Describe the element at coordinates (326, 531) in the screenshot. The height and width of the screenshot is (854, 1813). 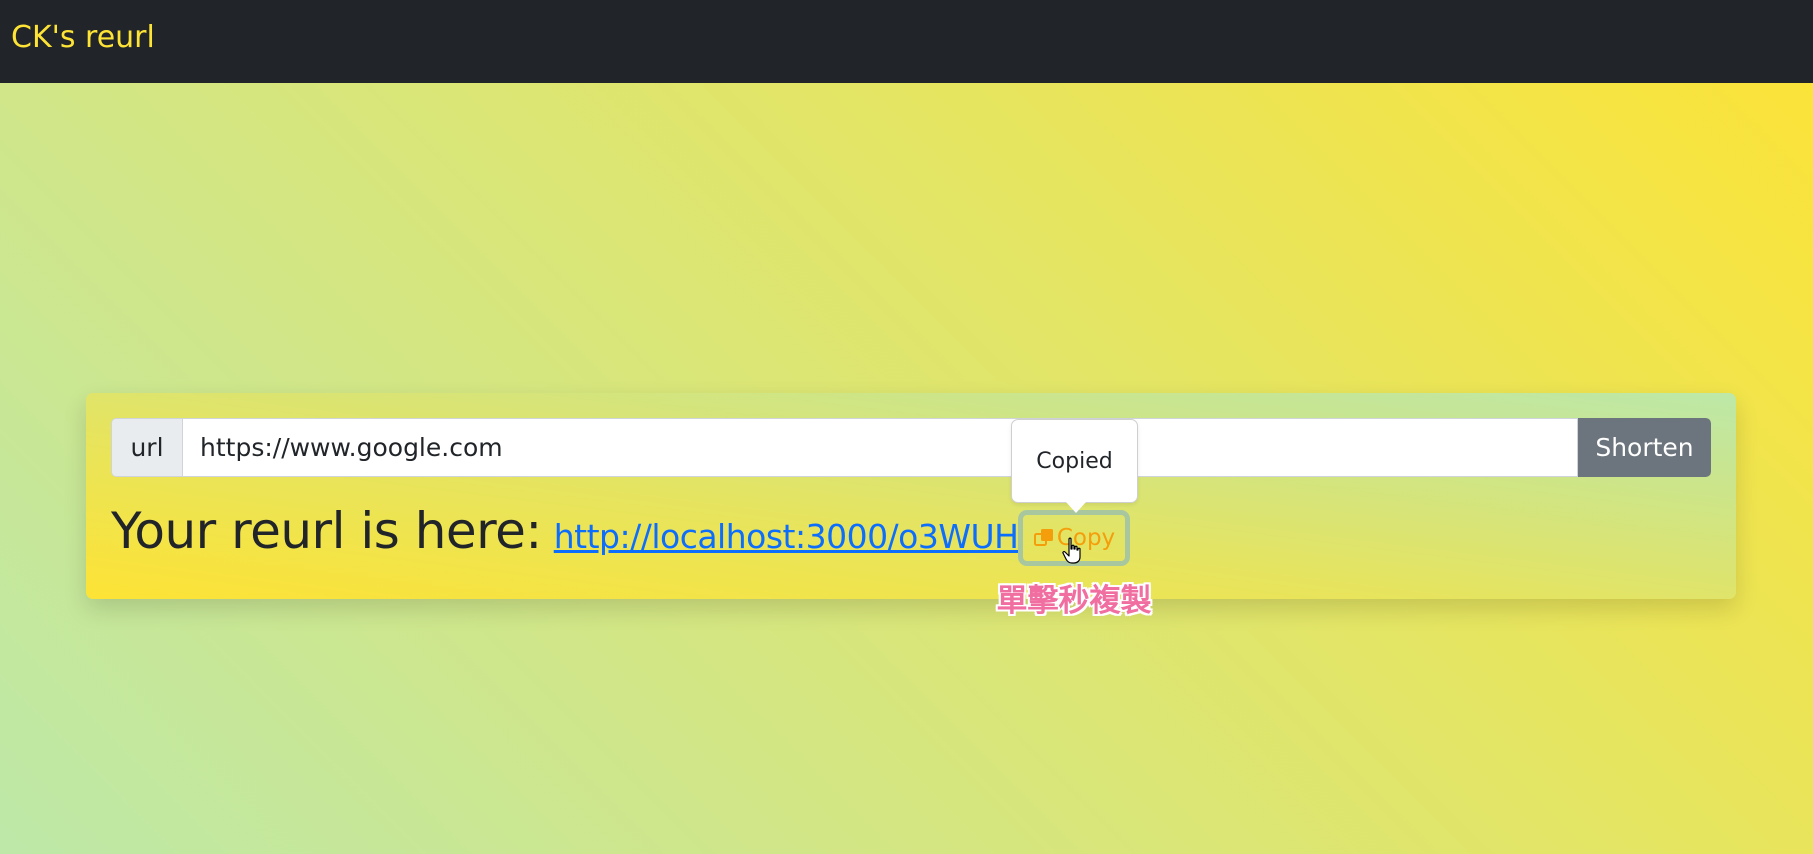
I see `result-label: Your reurl is here:` at that location.